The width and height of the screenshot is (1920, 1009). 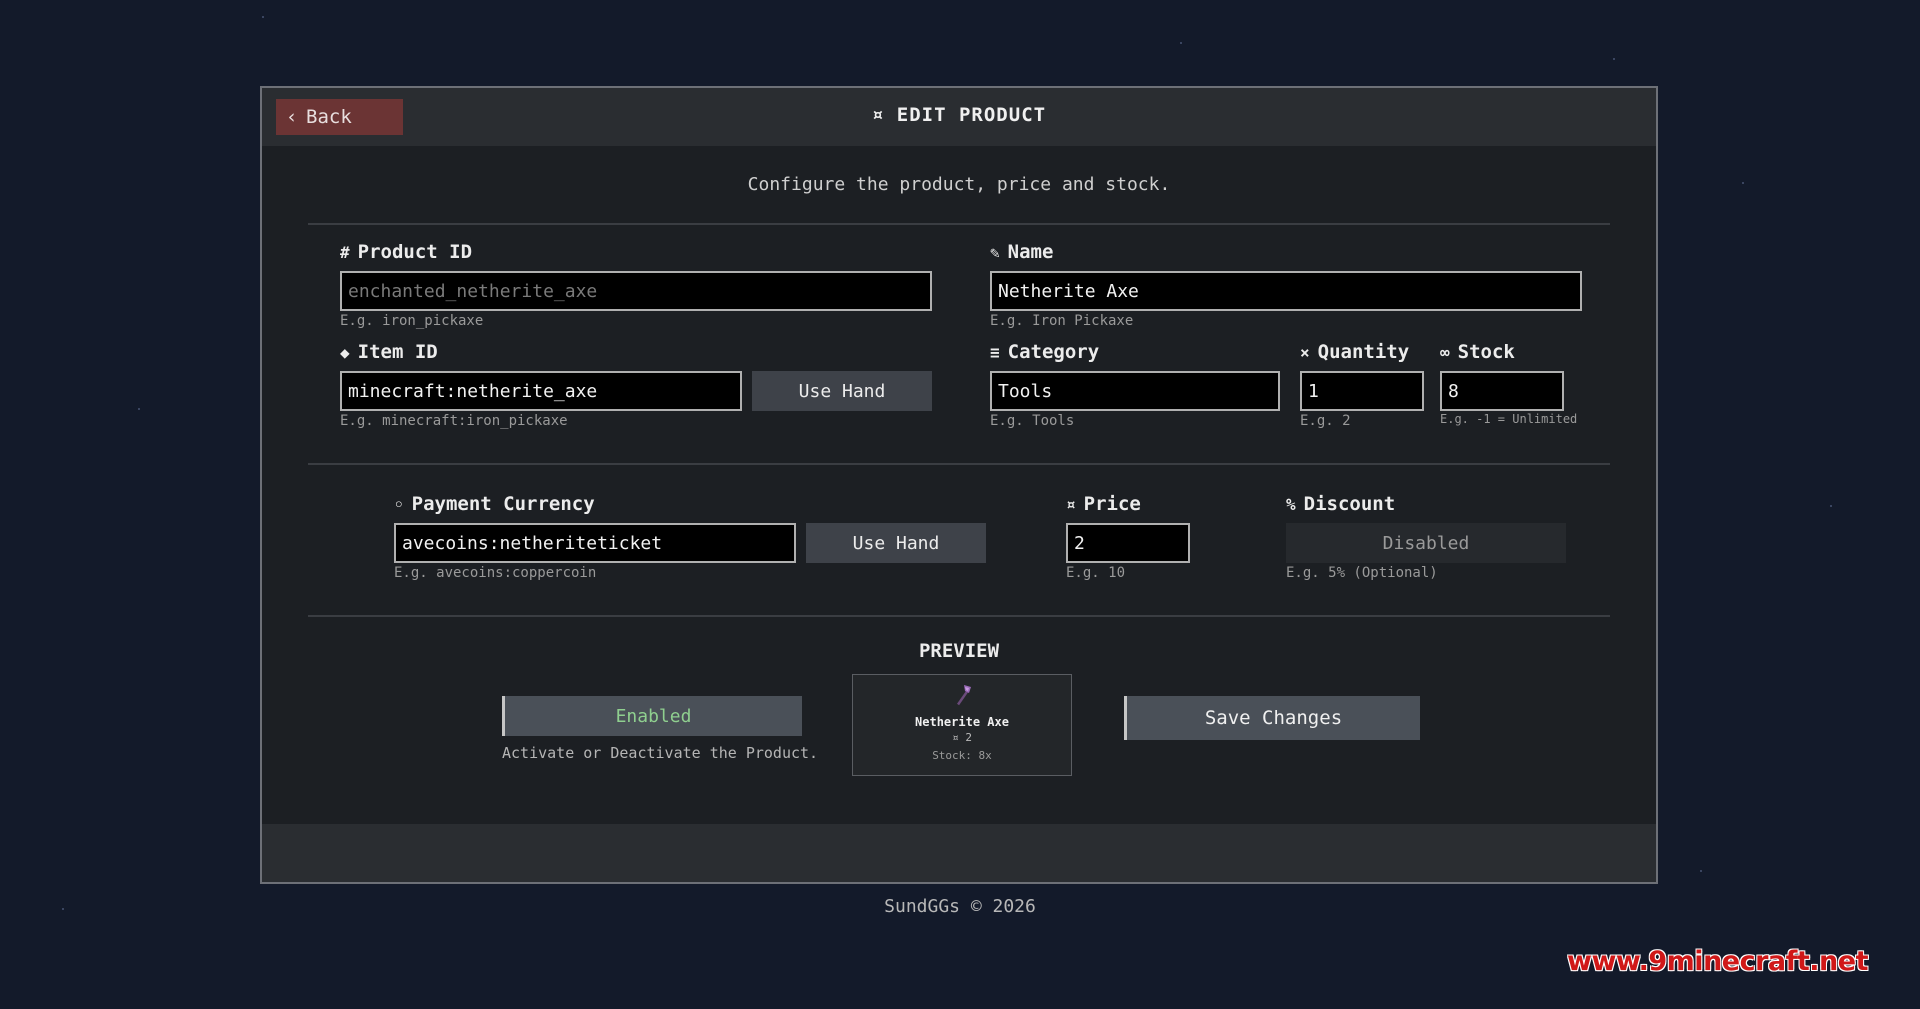 I want to click on hash-icon: #, so click(x=345, y=252).